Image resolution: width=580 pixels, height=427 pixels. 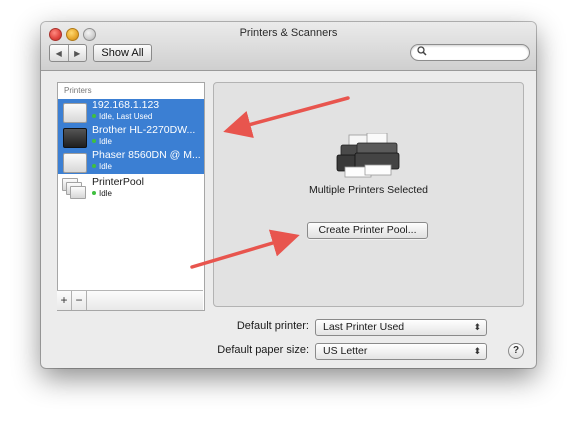 I want to click on forward-button: ▶, so click(x=77, y=53).